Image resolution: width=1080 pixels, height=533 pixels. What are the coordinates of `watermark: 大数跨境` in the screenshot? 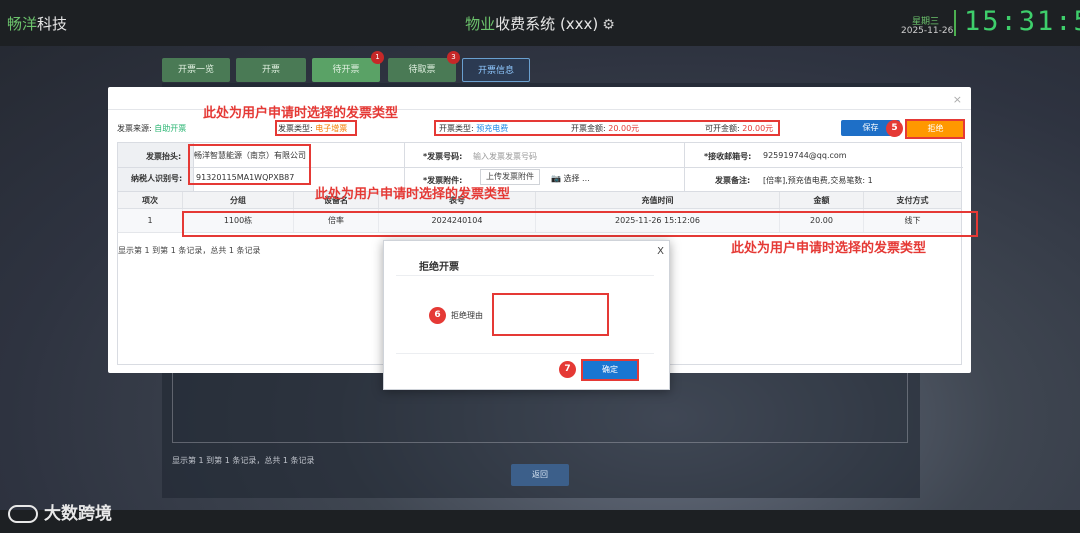 It's located at (60, 511).